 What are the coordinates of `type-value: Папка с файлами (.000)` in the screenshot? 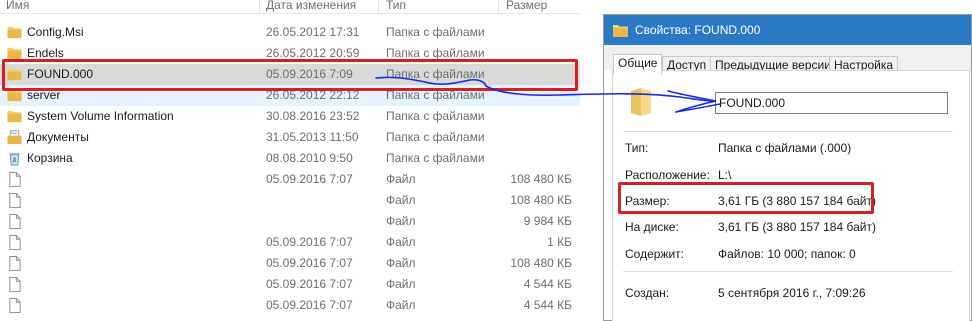 It's located at (785, 148).